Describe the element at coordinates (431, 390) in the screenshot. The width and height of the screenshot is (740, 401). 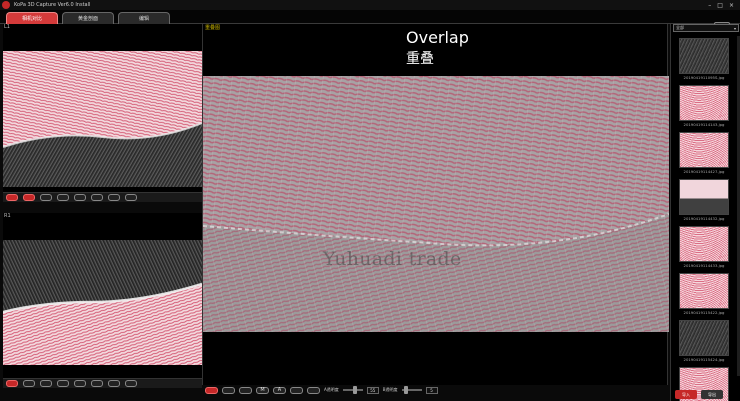
I see `opacity-b-value: 5` at that location.